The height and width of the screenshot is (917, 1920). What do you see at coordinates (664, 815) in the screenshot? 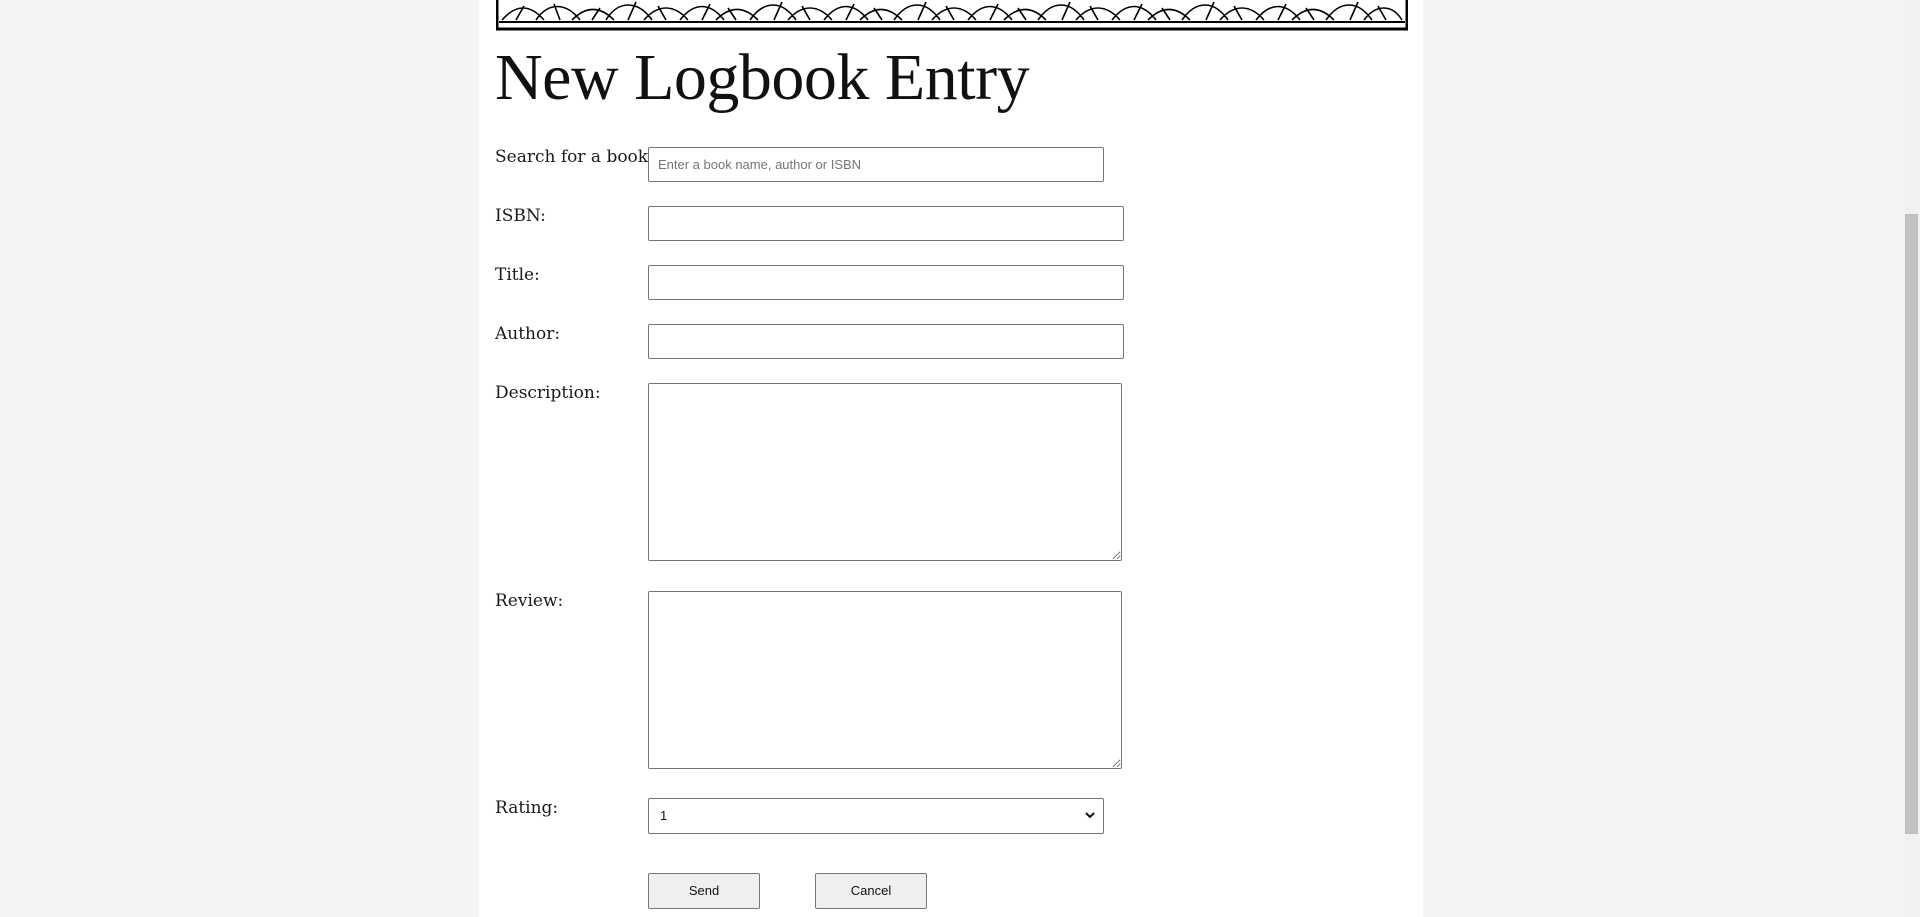
I see `rating-selected-value: 1` at bounding box center [664, 815].